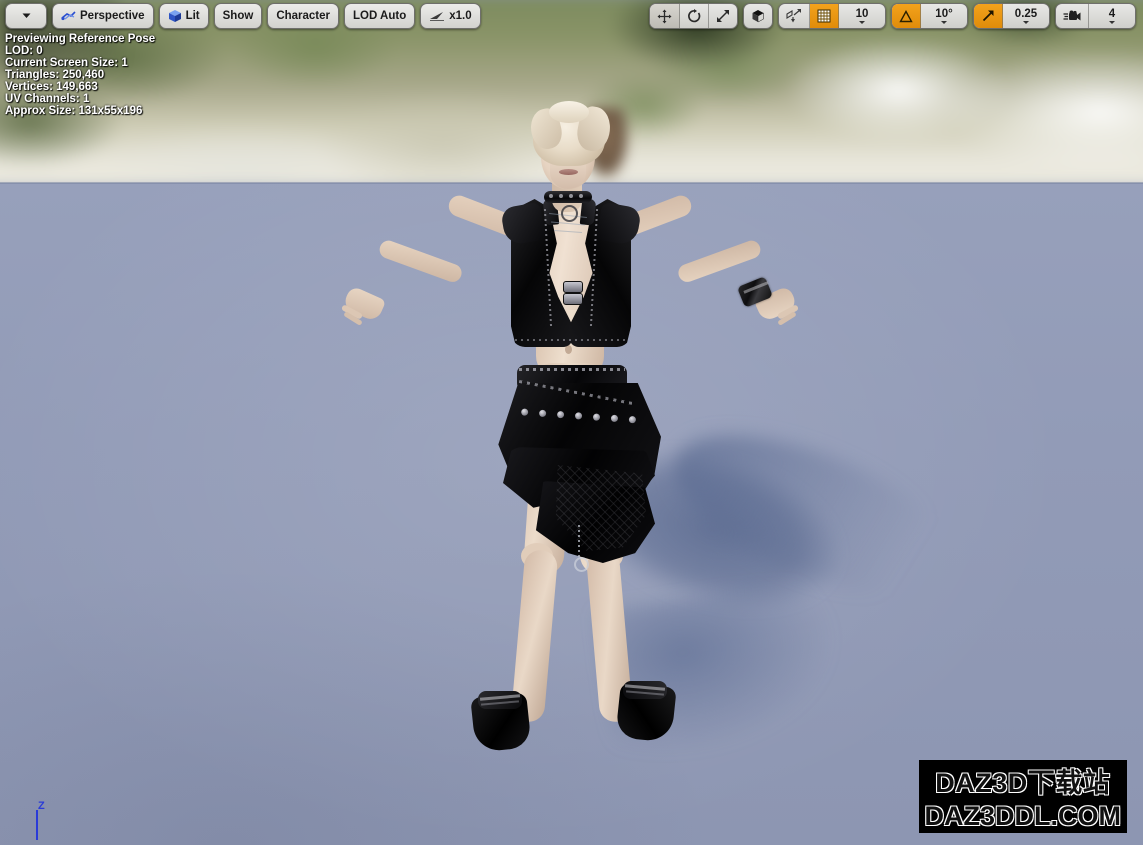 This screenshot has height=845, width=1143. Describe the element at coordinates (719, 261) in the screenshot. I see `forearm-right` at that location.